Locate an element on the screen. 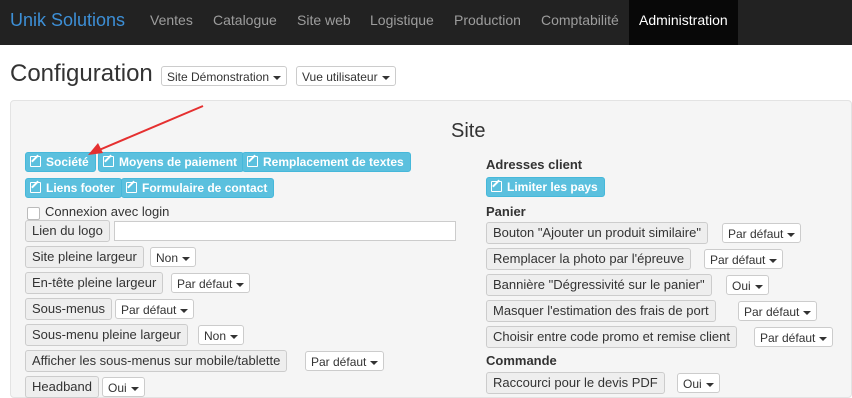 The image size is (852, 398). brand-logo: Unik Solutions is located at coordinates (67, 20).